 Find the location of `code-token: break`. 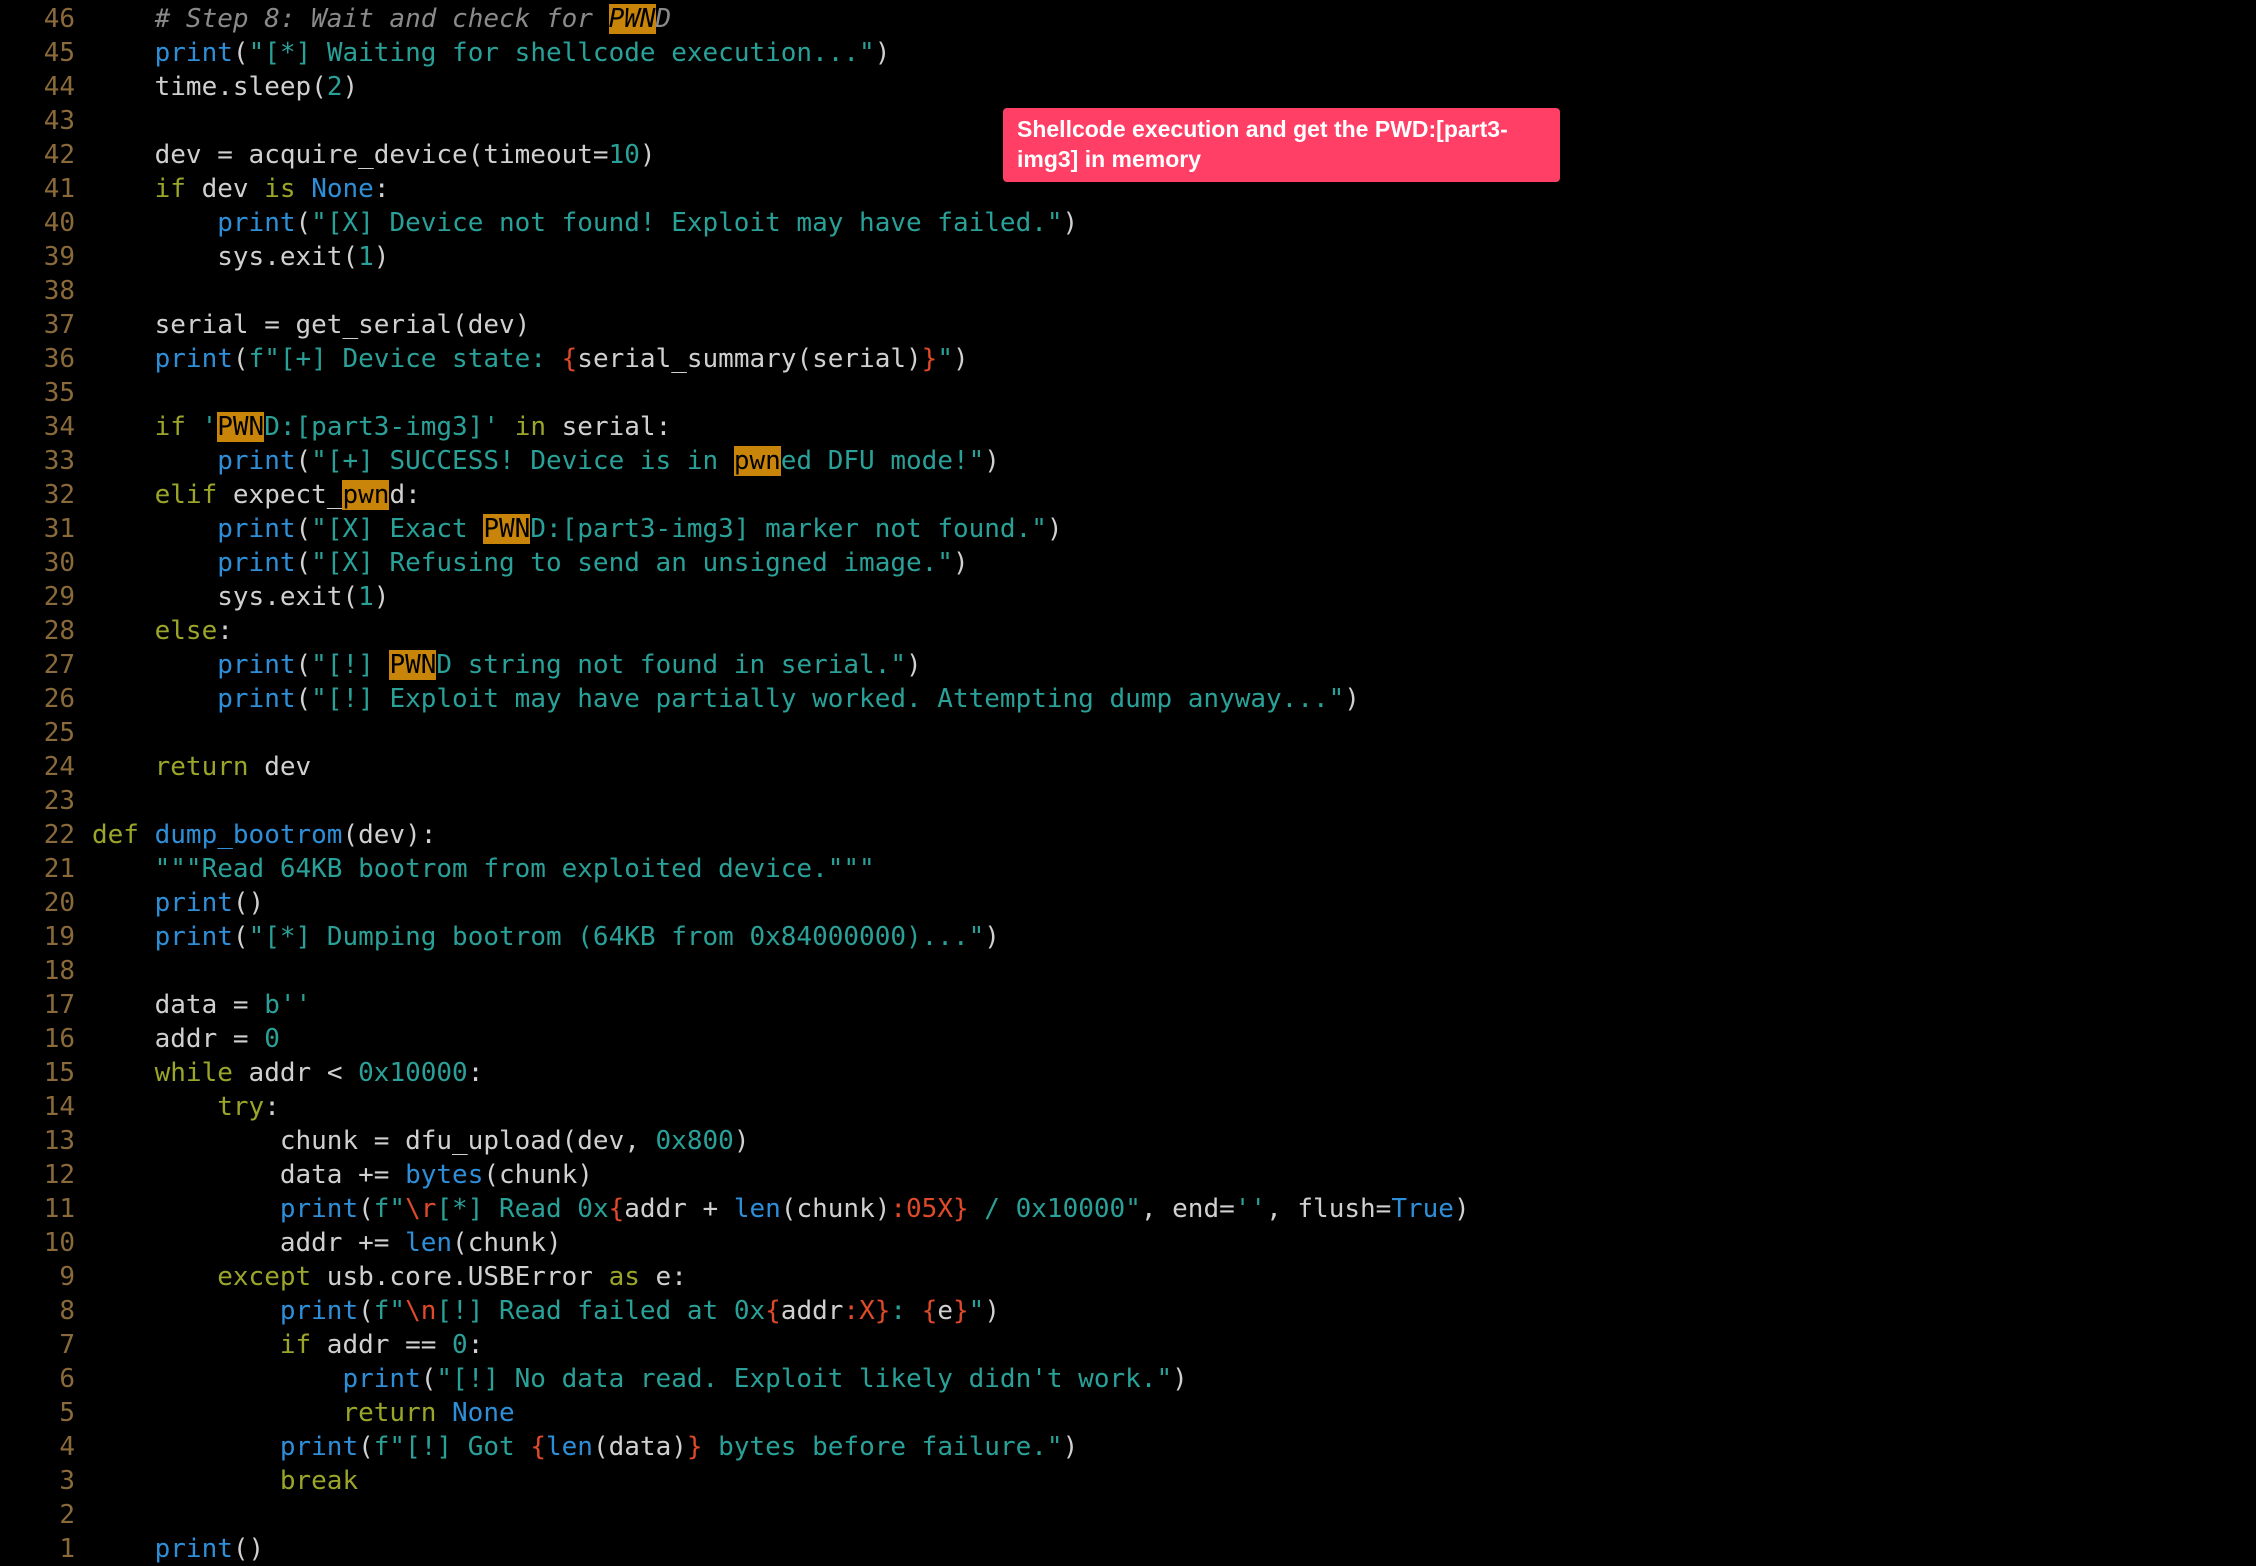

code-token: break is located at coordinates (319, 1481).